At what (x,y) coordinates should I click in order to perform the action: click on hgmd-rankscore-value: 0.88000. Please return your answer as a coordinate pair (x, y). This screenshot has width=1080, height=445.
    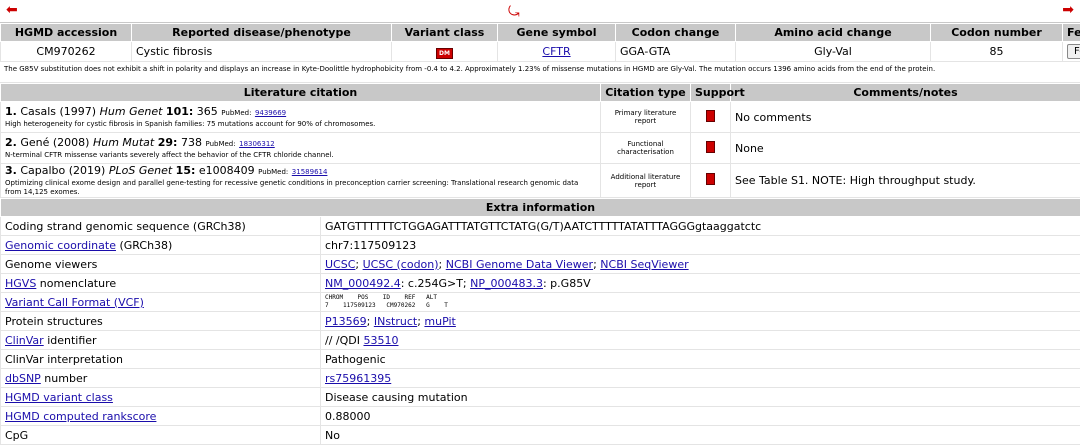
    Looking at the image, I should click on (700, 416).